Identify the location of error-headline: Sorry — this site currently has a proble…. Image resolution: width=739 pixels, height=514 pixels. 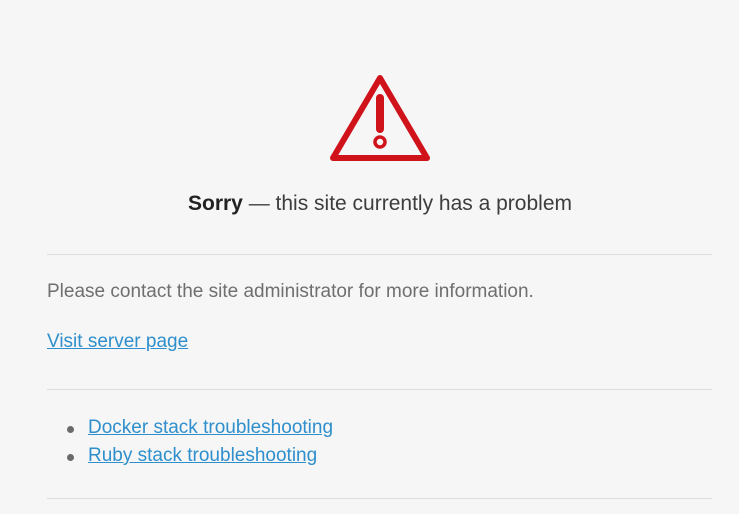
(369, 204).